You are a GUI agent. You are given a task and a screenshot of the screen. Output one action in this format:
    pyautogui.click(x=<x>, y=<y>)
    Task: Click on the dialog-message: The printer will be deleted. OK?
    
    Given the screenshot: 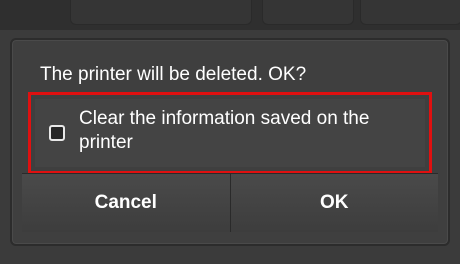 What is the action you would take?
    pyautogui.click(x=173, y=74)
    